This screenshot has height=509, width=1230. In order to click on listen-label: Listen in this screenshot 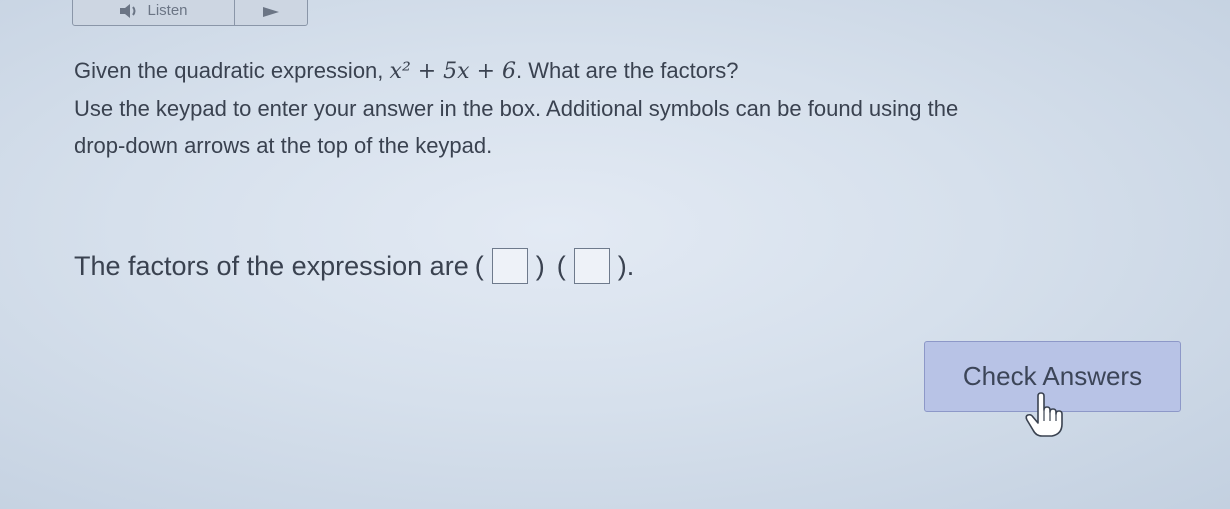, I will do `click(167, 10)`.